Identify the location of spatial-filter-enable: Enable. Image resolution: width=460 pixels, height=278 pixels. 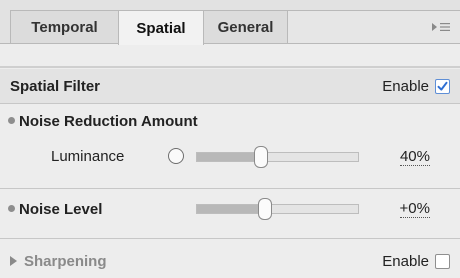
(416, 86).